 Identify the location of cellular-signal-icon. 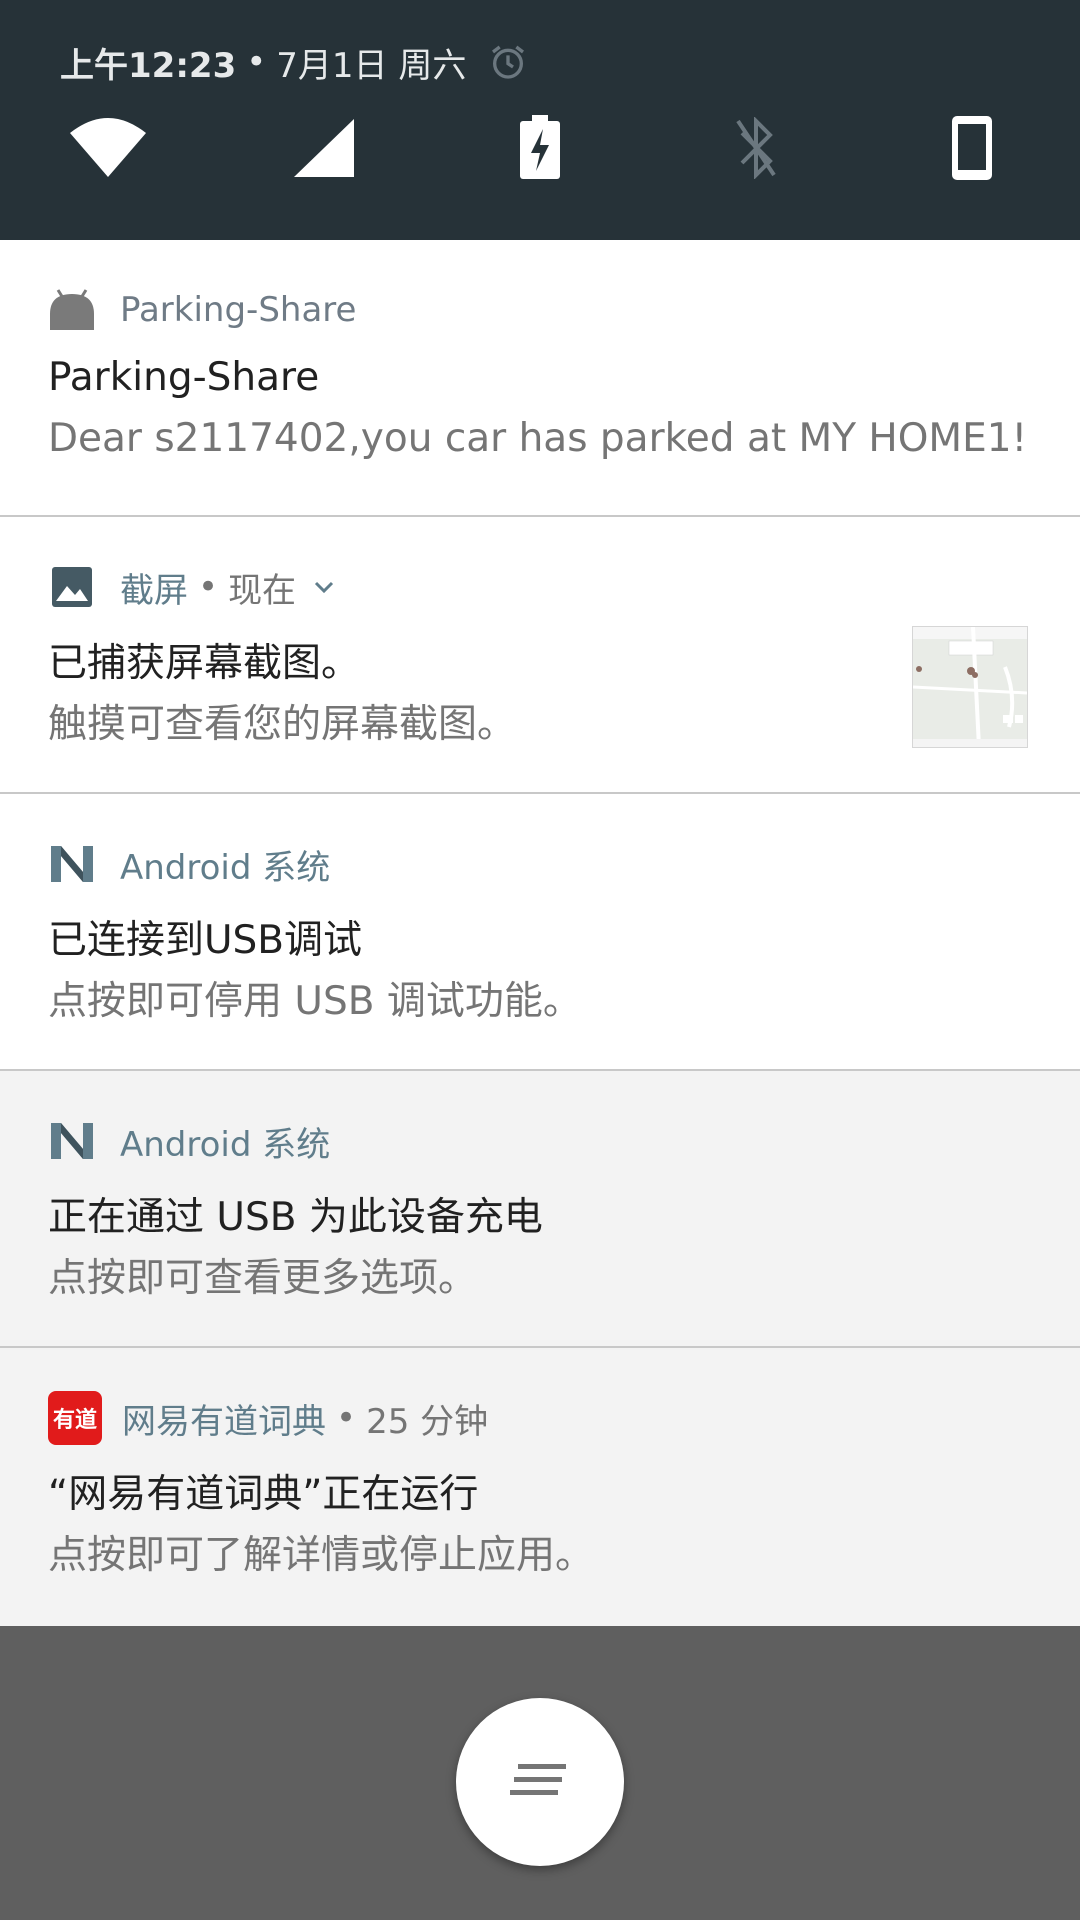
(324, 150).